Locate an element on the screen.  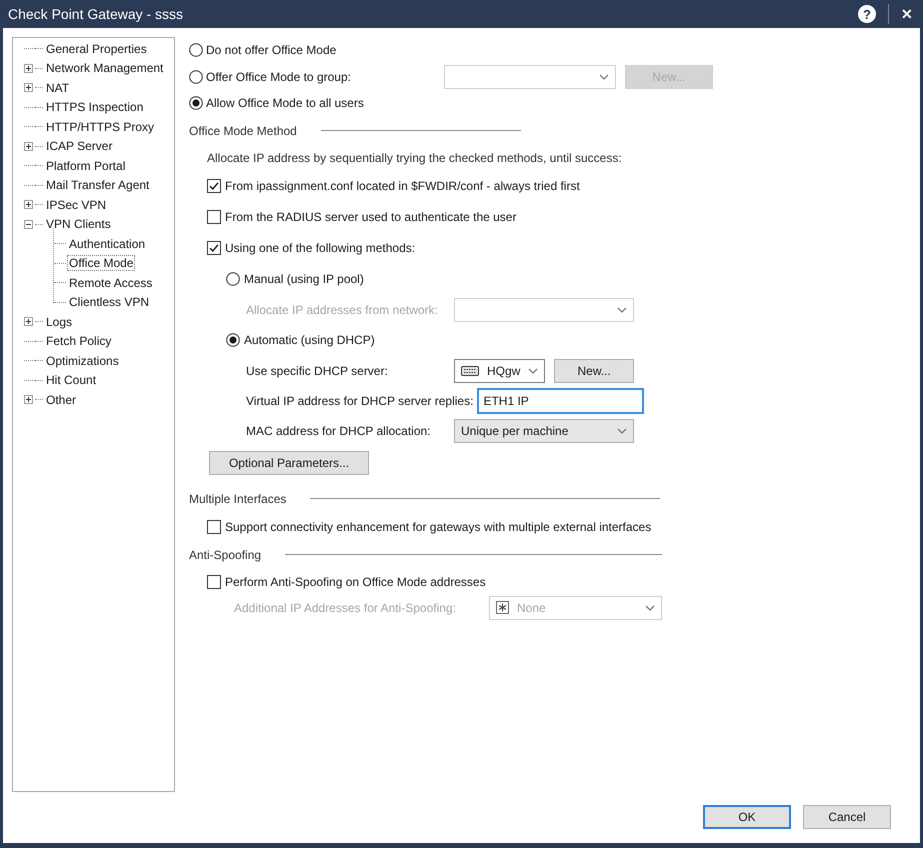
tree-item: IPSec VPN is located at coordinates (76, 205).